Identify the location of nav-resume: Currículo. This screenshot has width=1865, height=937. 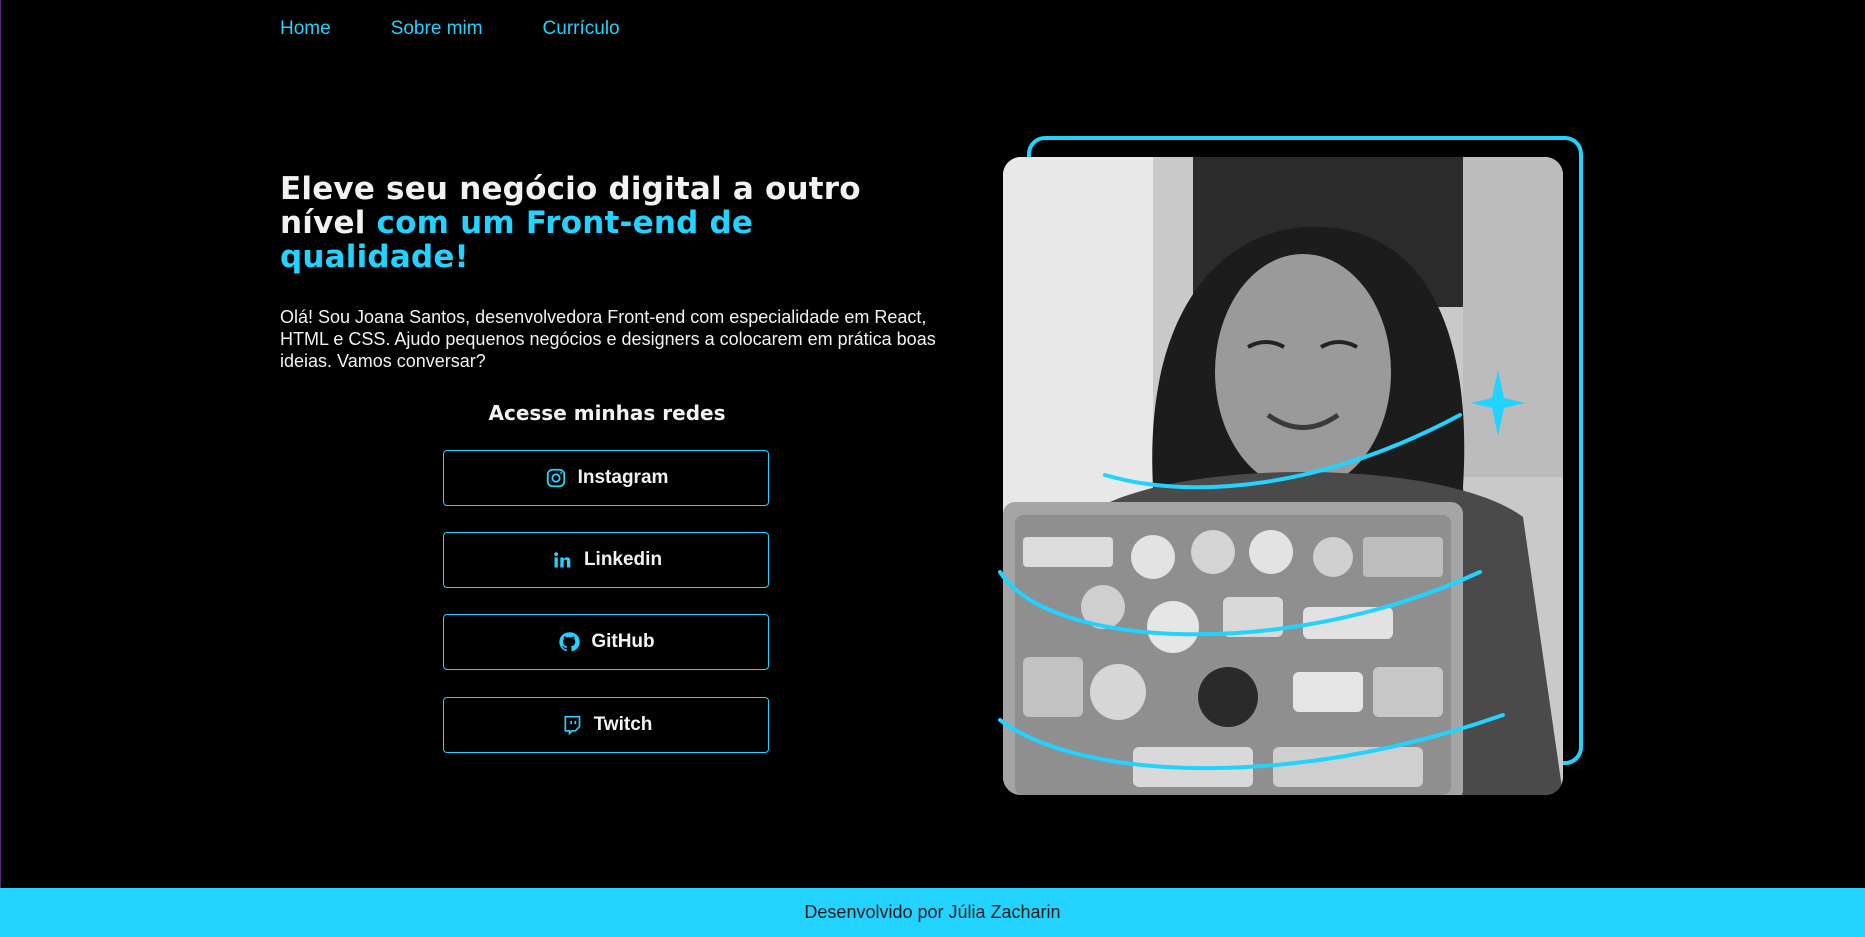
(581, 29).